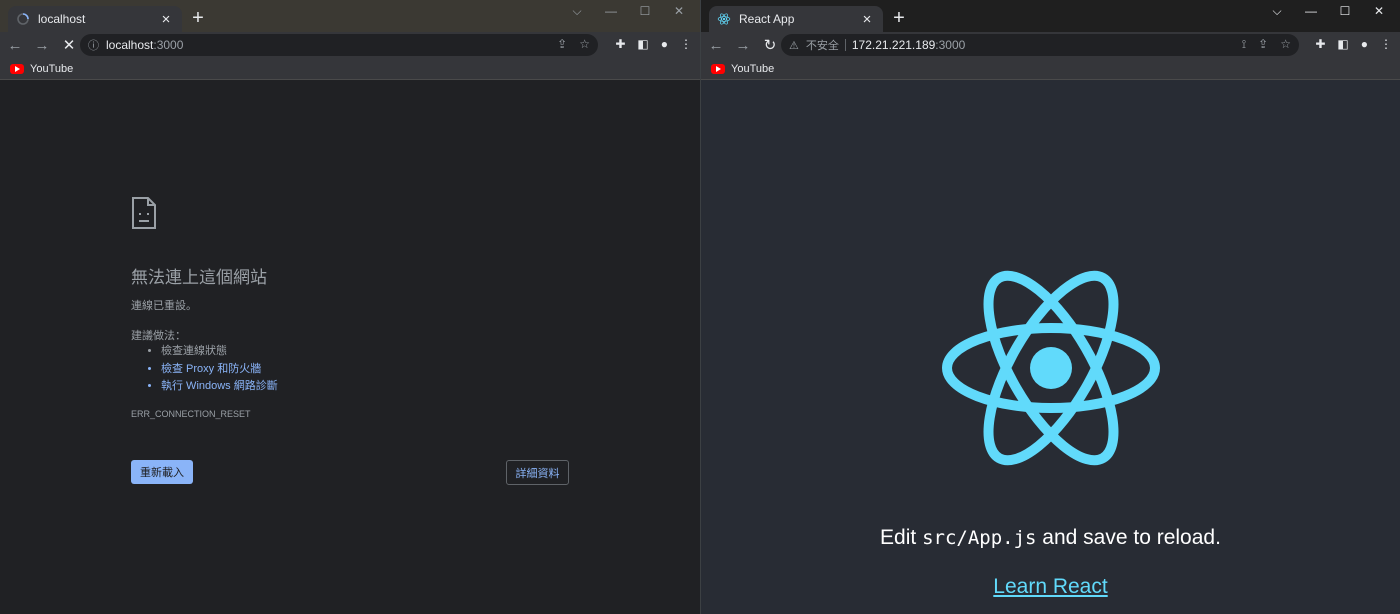 This screenshot has width=1400, height=614. What do you see at coordinates (62, 19) in the screenshot?
I see `tab-title: localhost` at bounding box center [62, 19].